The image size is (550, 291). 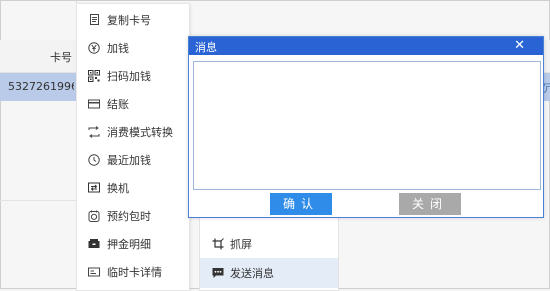 I want to click on confirm-button: 确认, so click(x=301, y=204).